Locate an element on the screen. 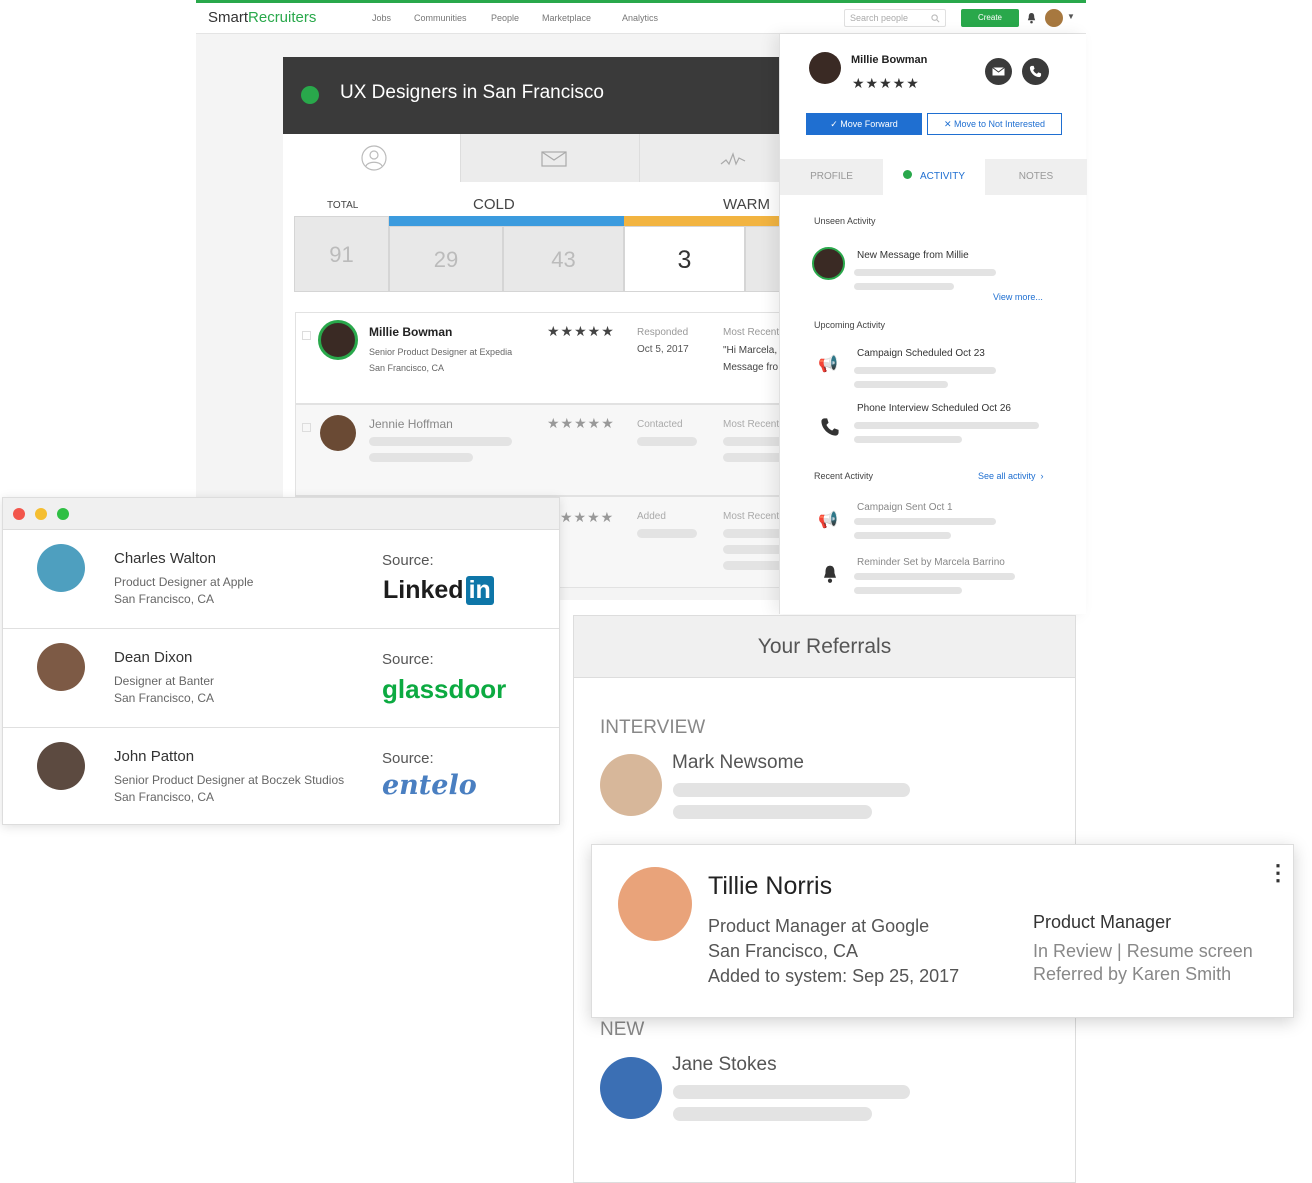 The width and height of the screenshot is (1312, 1183). recent-line-1: "Hi Marcela, is located at coordinates (750, 350).